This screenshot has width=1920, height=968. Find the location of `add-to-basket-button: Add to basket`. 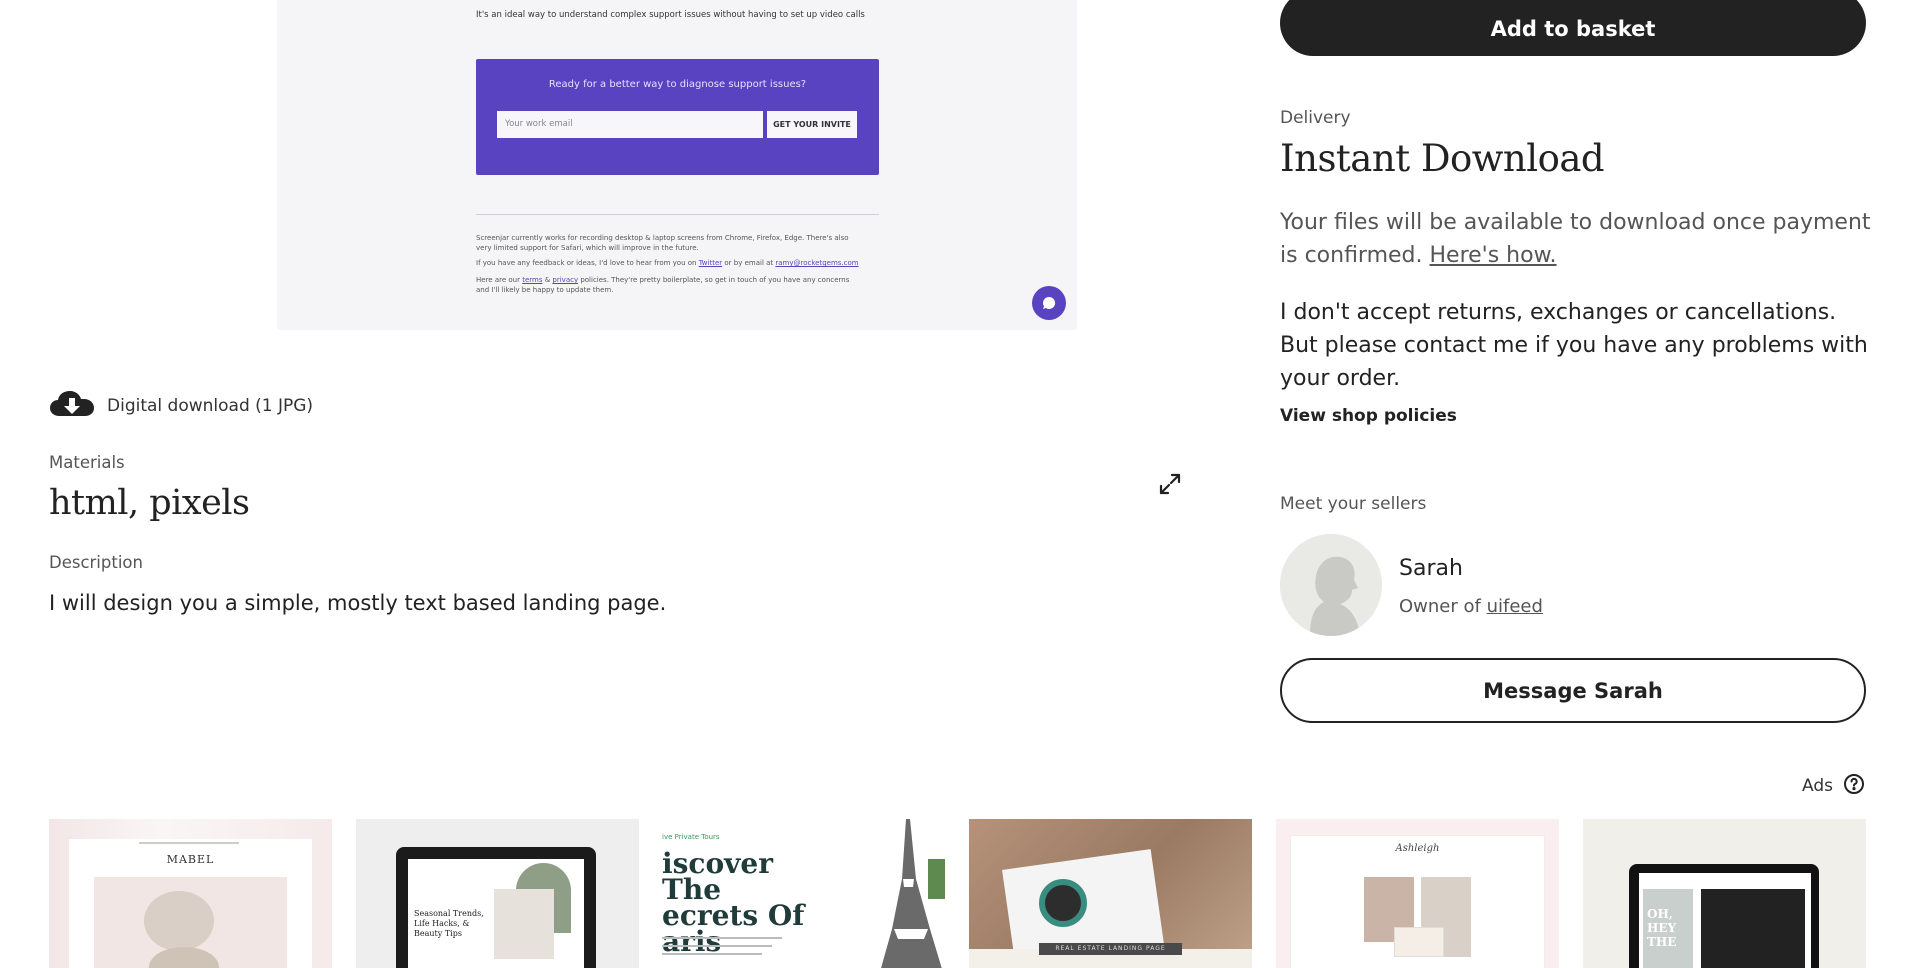

add-to-basket-button: Add to basket is located at coordinates (1573, 28).